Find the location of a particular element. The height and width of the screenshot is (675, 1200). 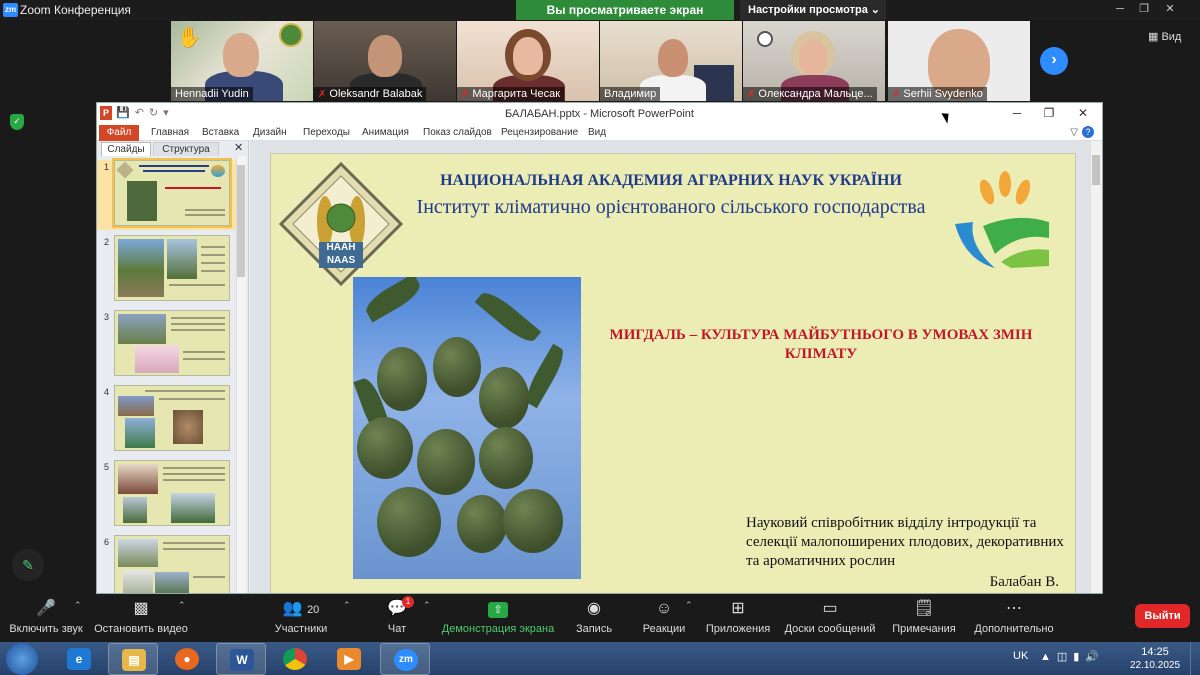

zoom-logo-icon: zm is located at coordinates (10, 10).